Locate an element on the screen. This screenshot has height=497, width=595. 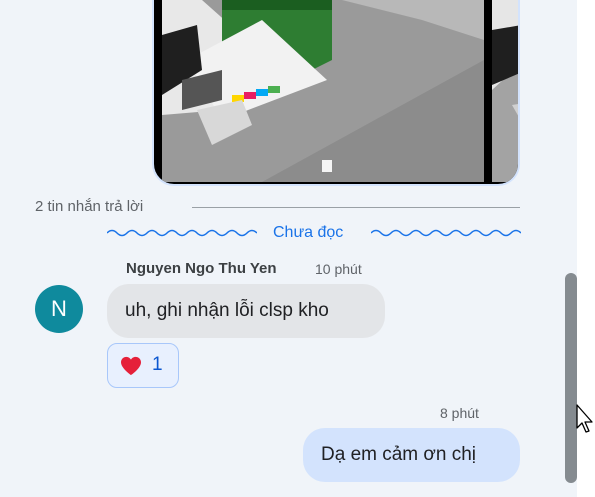
unread-divider: Chưa đọc is located at coordinates (314, 234).